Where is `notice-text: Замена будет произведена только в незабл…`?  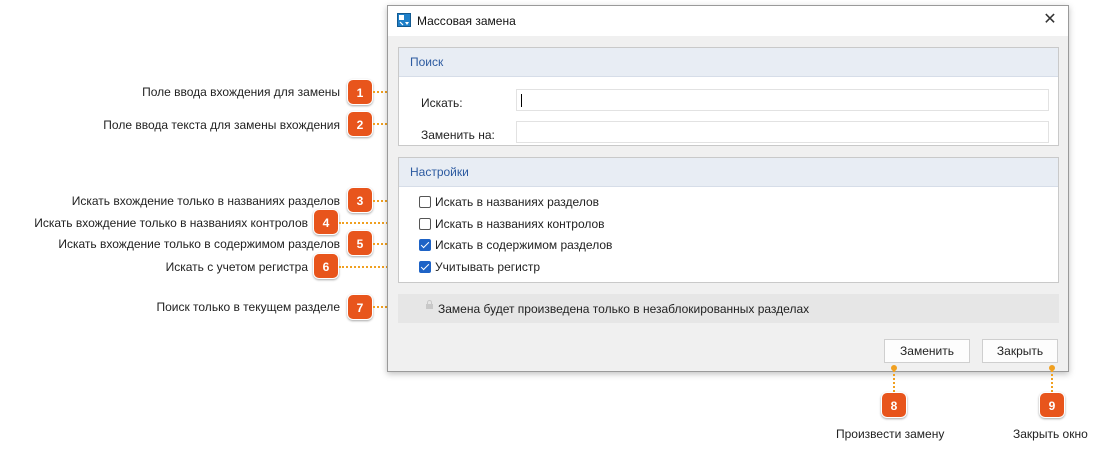
notice-text: Замена будет произведена только в незабл… is located at coordinates (624, 309).